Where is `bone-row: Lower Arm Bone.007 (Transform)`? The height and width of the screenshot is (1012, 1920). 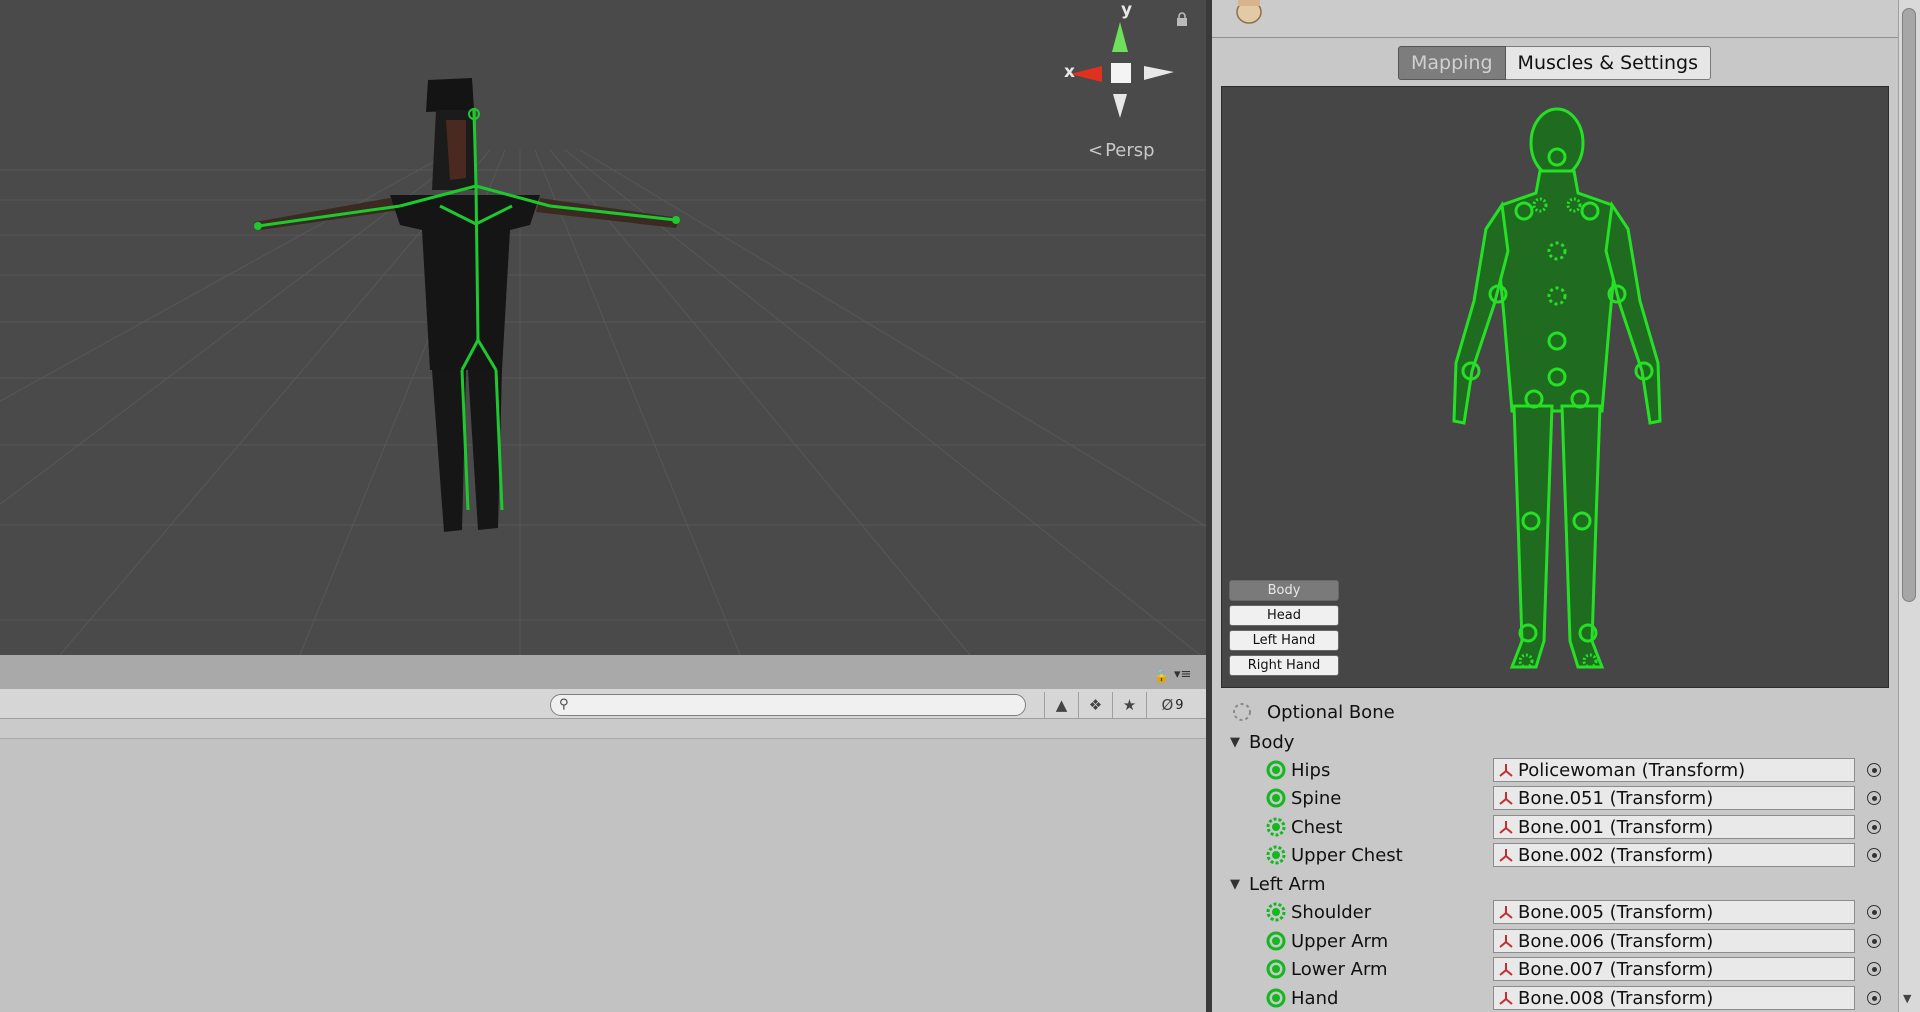
bone-row: Lower Arm Bone.007 (Transform) is located at coordinates (1555, 969).